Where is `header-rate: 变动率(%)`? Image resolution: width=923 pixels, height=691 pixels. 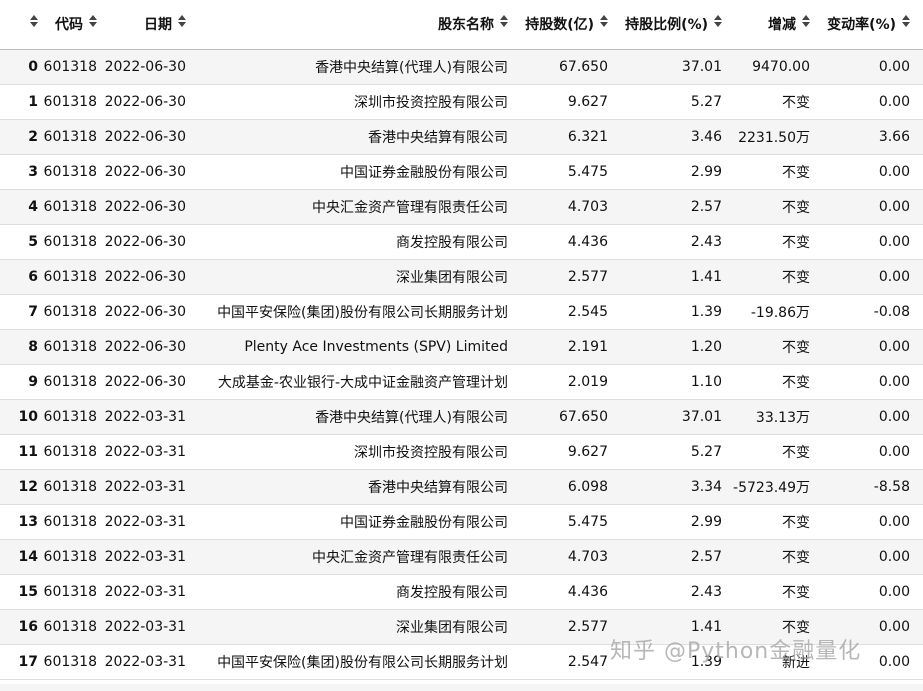 header-rate: 变动率(%) is located at coordinates (863, 24).